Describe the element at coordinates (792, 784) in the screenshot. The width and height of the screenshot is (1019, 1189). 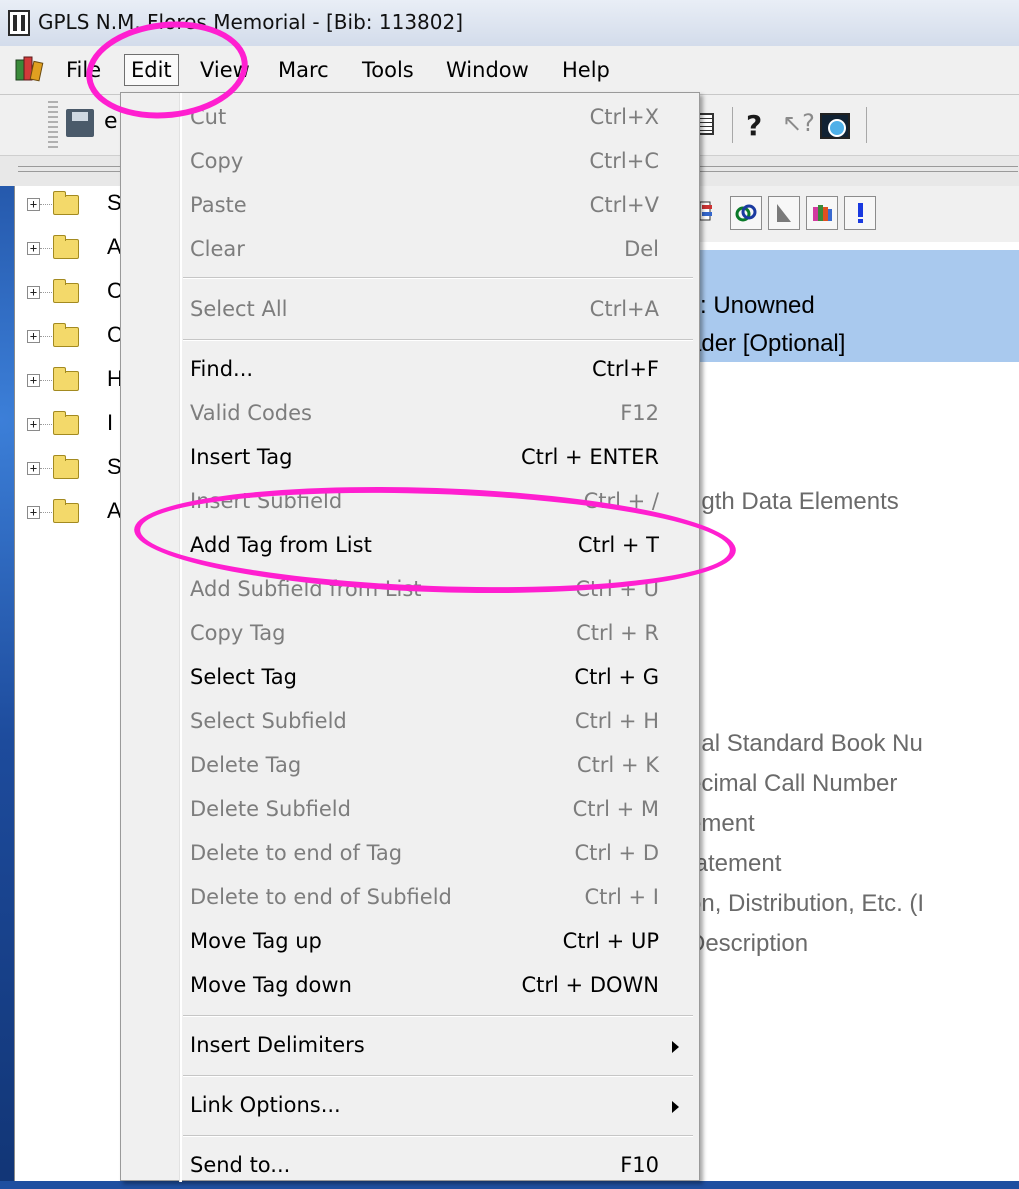
I see `field-line: ecimal Call Number` at that location.